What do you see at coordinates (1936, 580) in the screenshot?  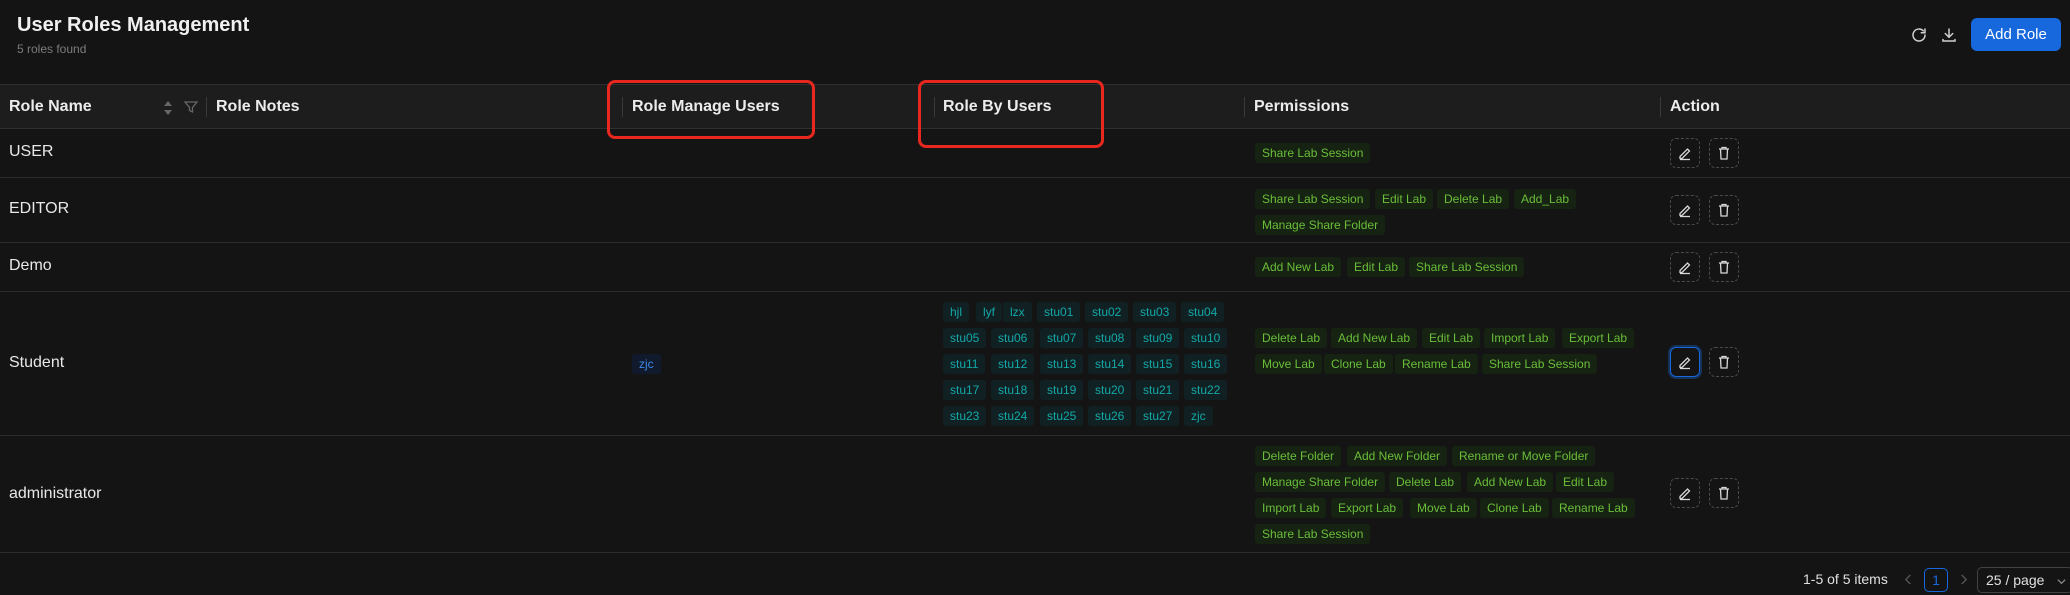 I see `page-number-button: 1` at bounding box center [1936, 580].